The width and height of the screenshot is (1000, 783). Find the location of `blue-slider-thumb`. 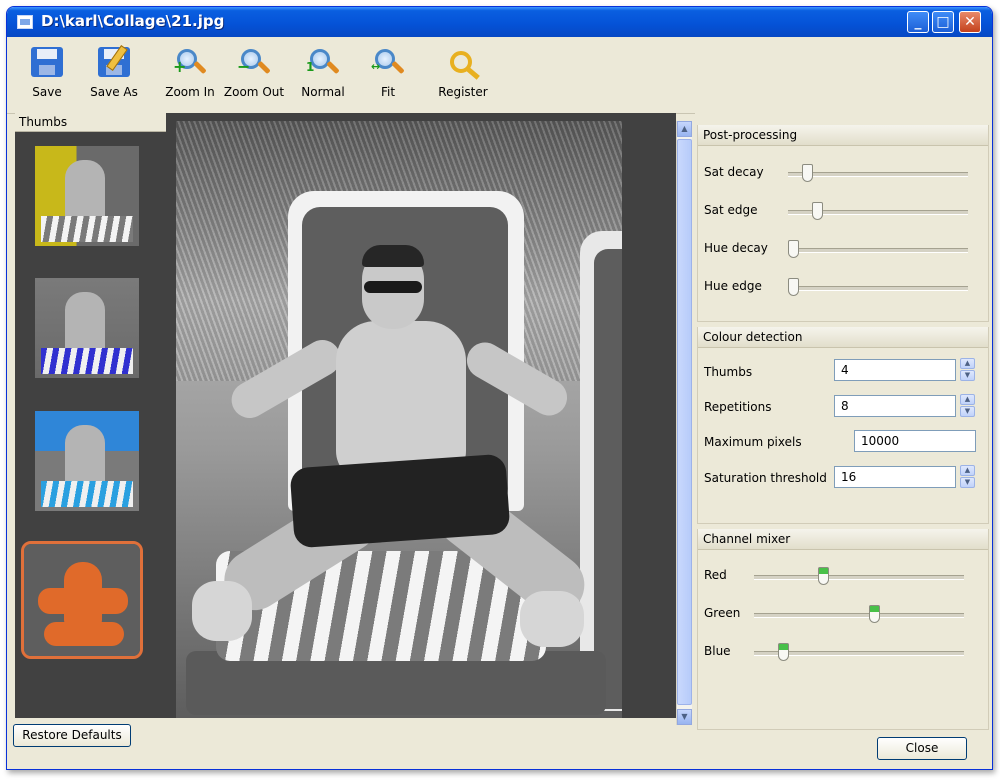

blue-slider-thumb is located at coordinates (783, 652).